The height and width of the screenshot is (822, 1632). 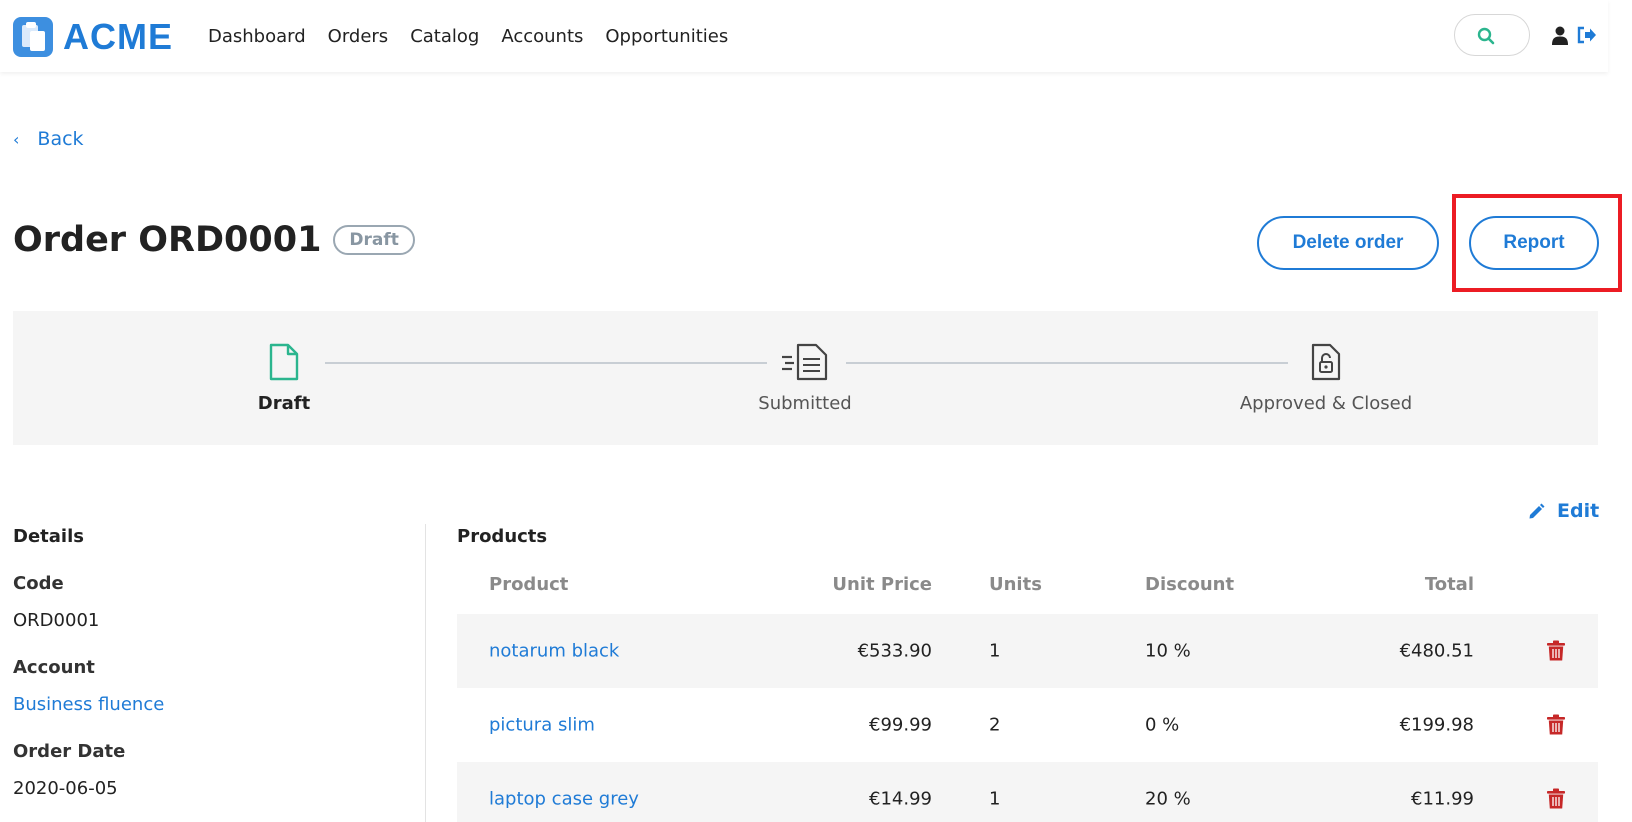 What do you see at coordinates (118, 36) in the screenshot?
I see `brand-name: ACME` at bounding box center [118, 36].